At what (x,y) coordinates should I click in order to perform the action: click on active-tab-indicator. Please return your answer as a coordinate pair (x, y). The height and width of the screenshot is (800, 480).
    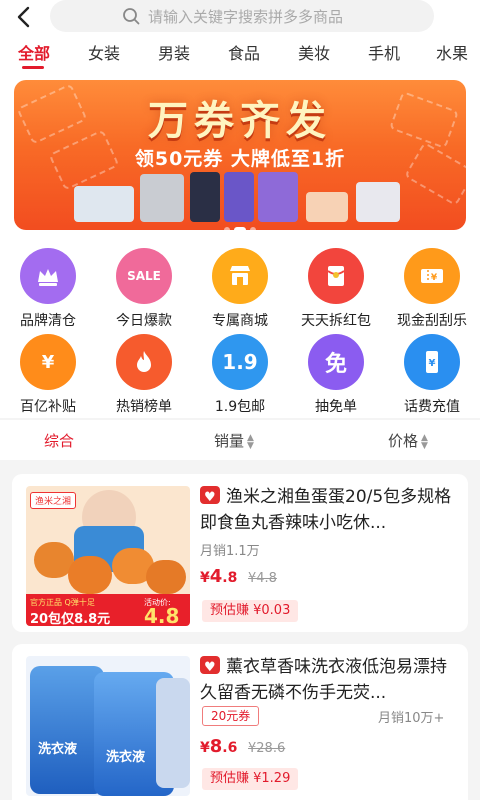
    Looking at the image, I should click on (33, 67).